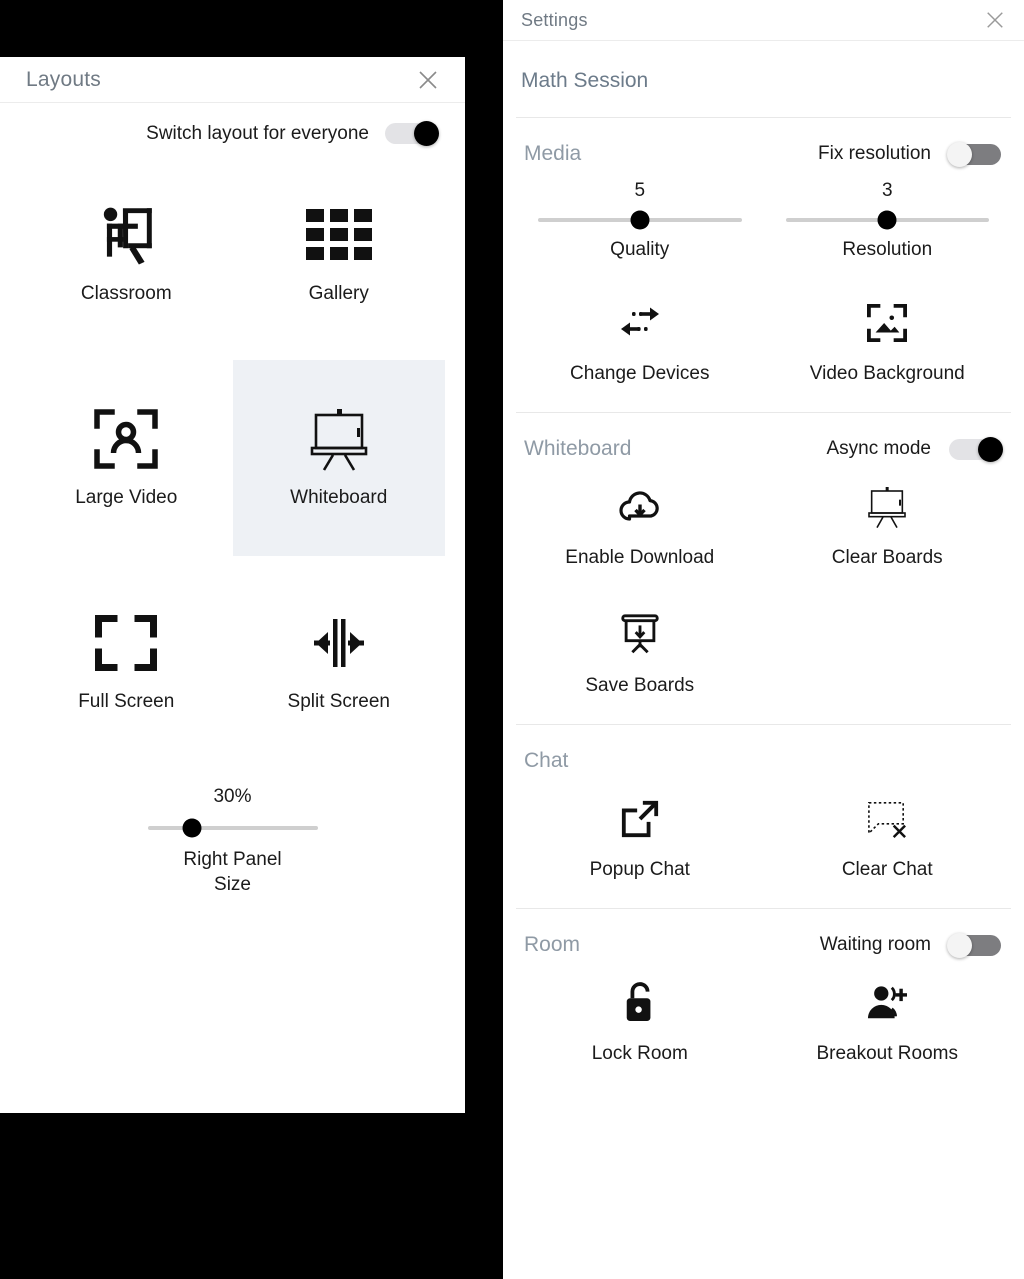  I want to click on clear-chat-button: Clear Chat, so click(888, 844).